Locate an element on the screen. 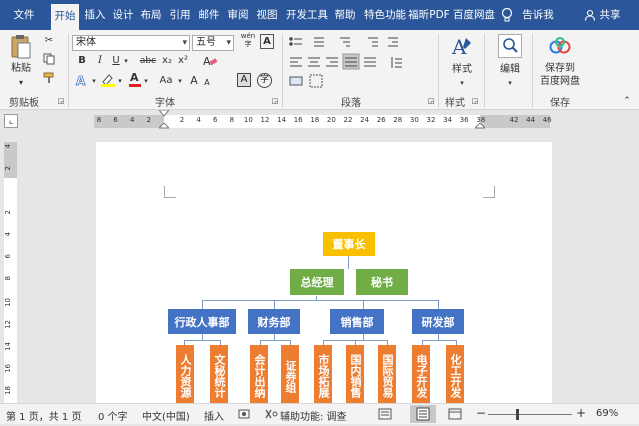 The height and width of the screenshot is (426, 639). tell-me-box: 告诉我 is located at coordinates (538, 15).